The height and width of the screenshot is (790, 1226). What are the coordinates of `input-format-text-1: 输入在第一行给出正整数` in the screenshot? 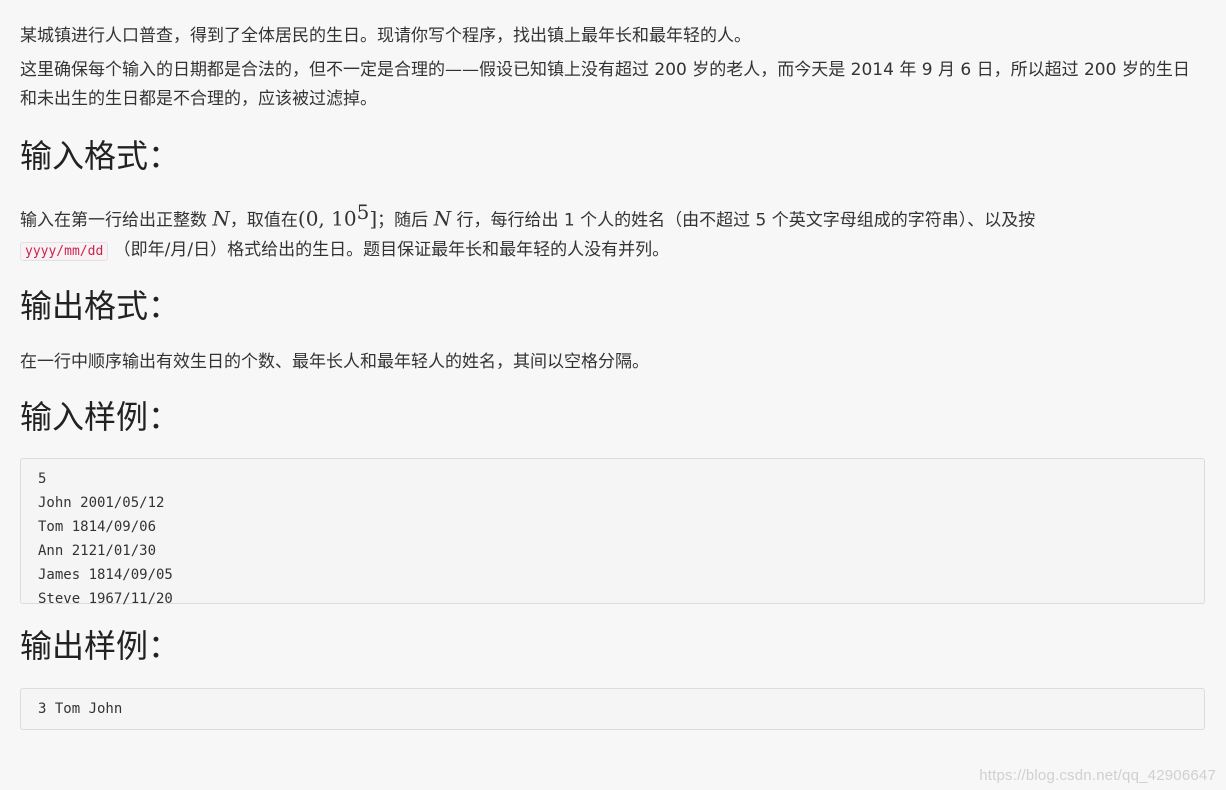 It's located at (116, 220).